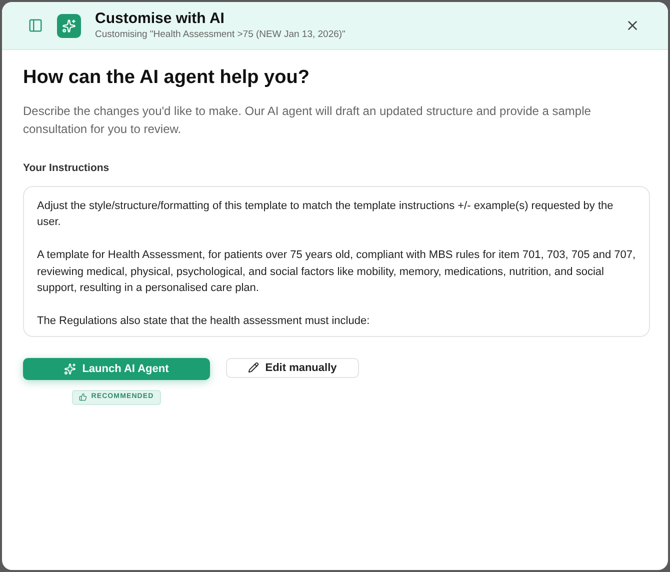 The width and height of the screenshot is (670, 572). Describe the element at coordinates (292, 368) in the screenshot. I see `edit-manually-button: Edit manually` at that location.